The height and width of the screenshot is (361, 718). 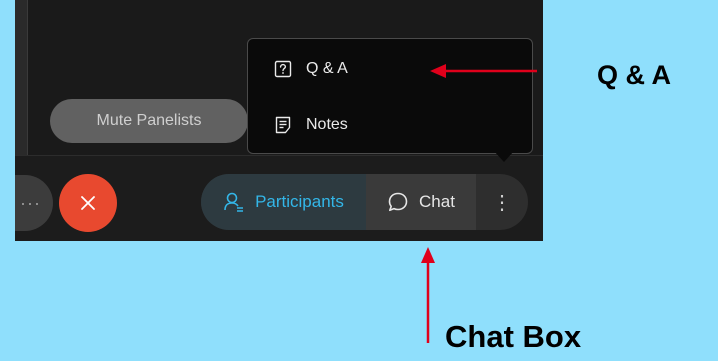 What do you see at coordinates (479, 203) in the screenshot?
I see `annotation-arrows` at bounding box center [479, 203].